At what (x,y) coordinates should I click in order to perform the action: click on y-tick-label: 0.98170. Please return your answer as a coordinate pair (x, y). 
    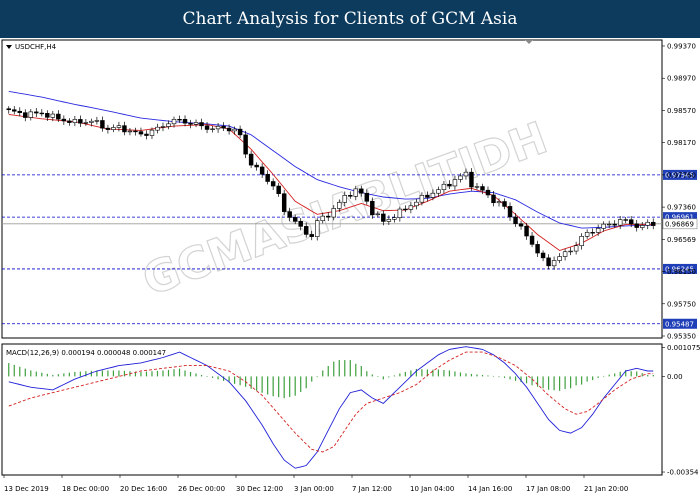
    Looking at the image, I should click on (681, 143).